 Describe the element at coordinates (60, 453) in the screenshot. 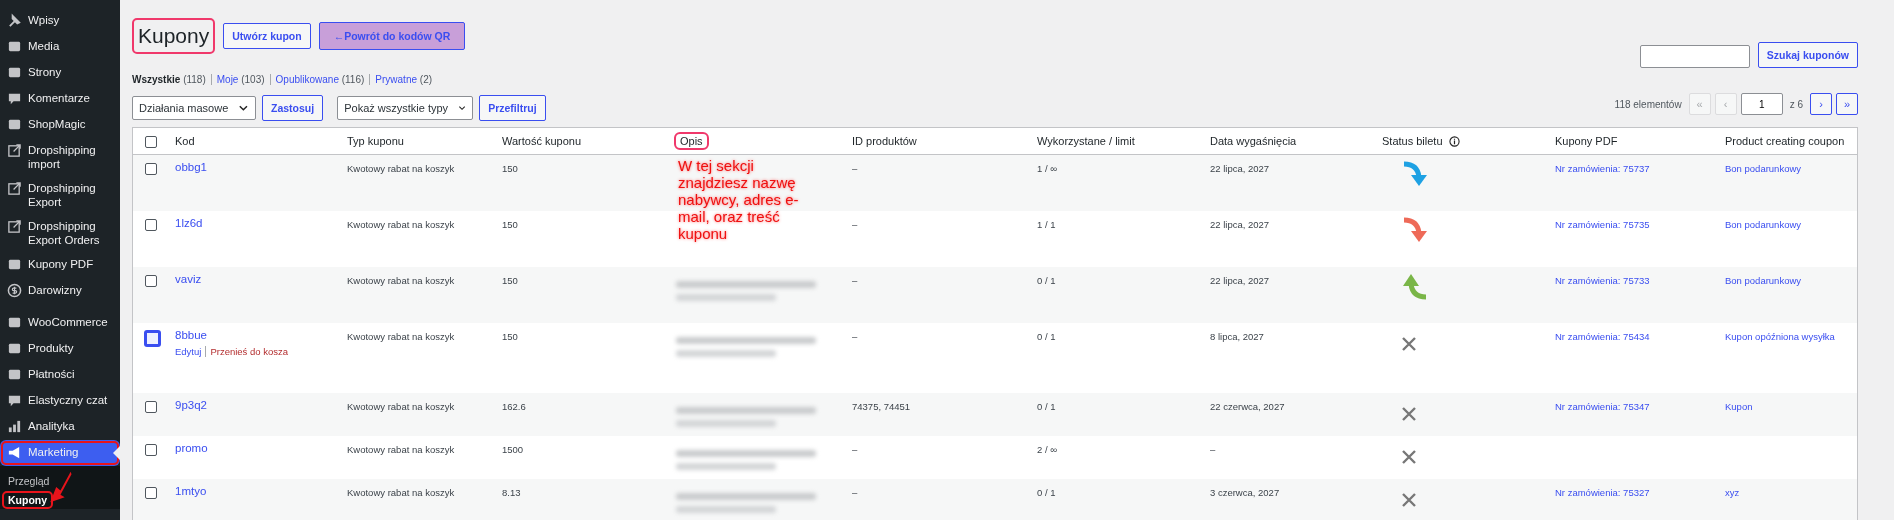

I see `menu-item: Marketing` at that location.